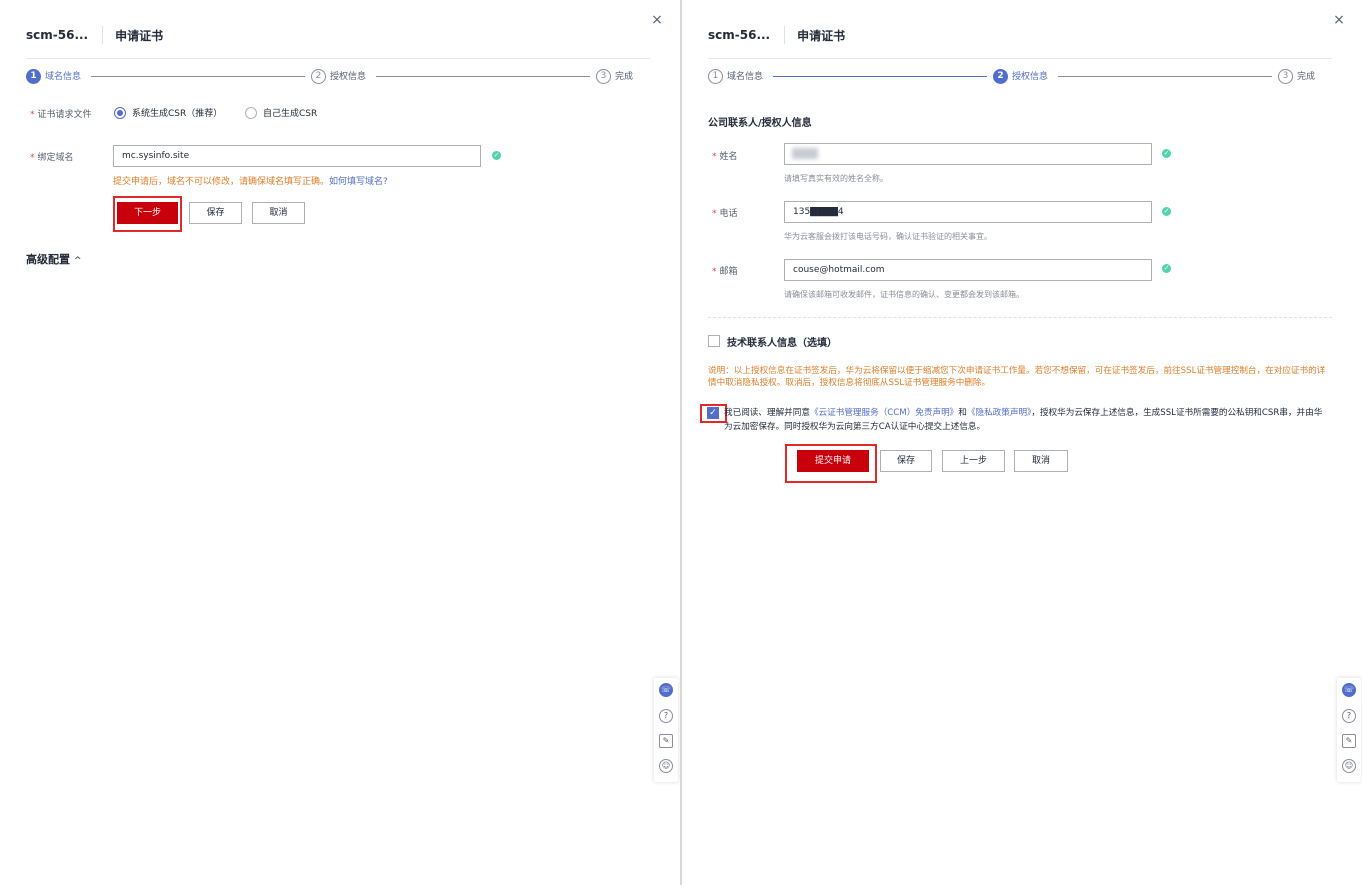 This screenshot has width=1362, height=885. I want to click on phone-label: * 电话, so click(725, 214).